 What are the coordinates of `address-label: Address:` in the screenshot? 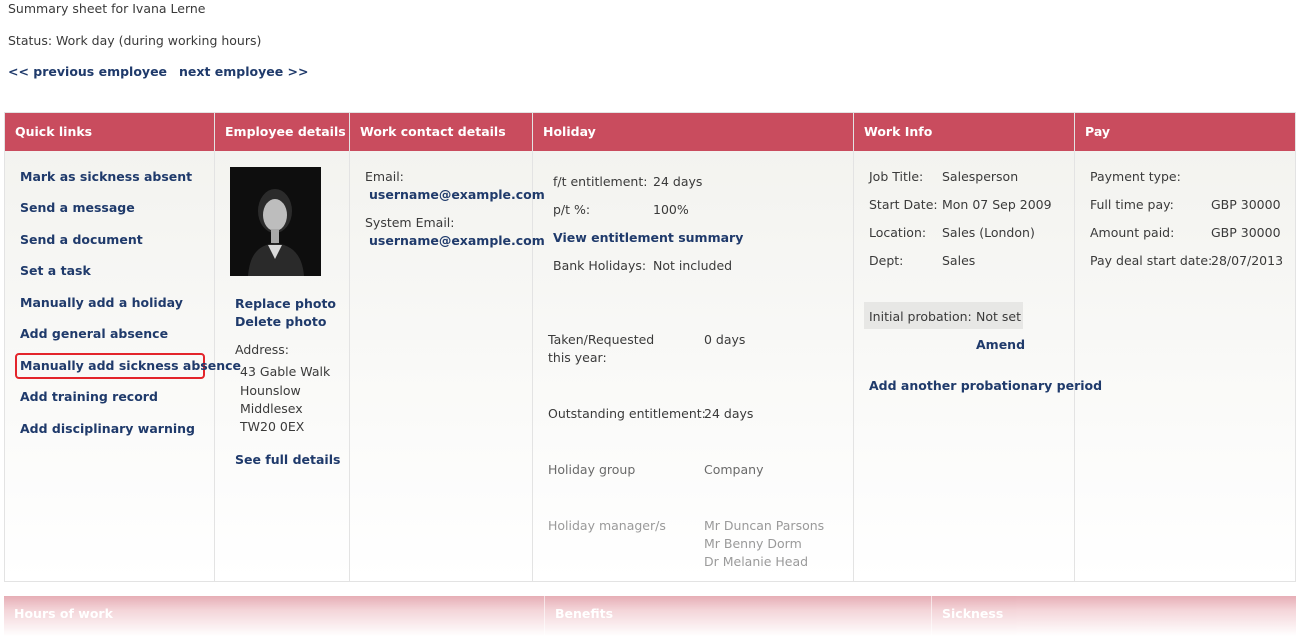 It's located at (262, 349).